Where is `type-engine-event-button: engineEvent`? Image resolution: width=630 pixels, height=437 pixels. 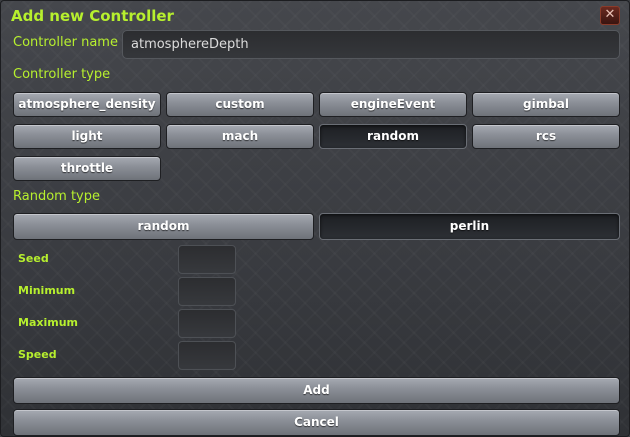
type-engine-event-button: engineEvent is located at coordinates (393, 104).